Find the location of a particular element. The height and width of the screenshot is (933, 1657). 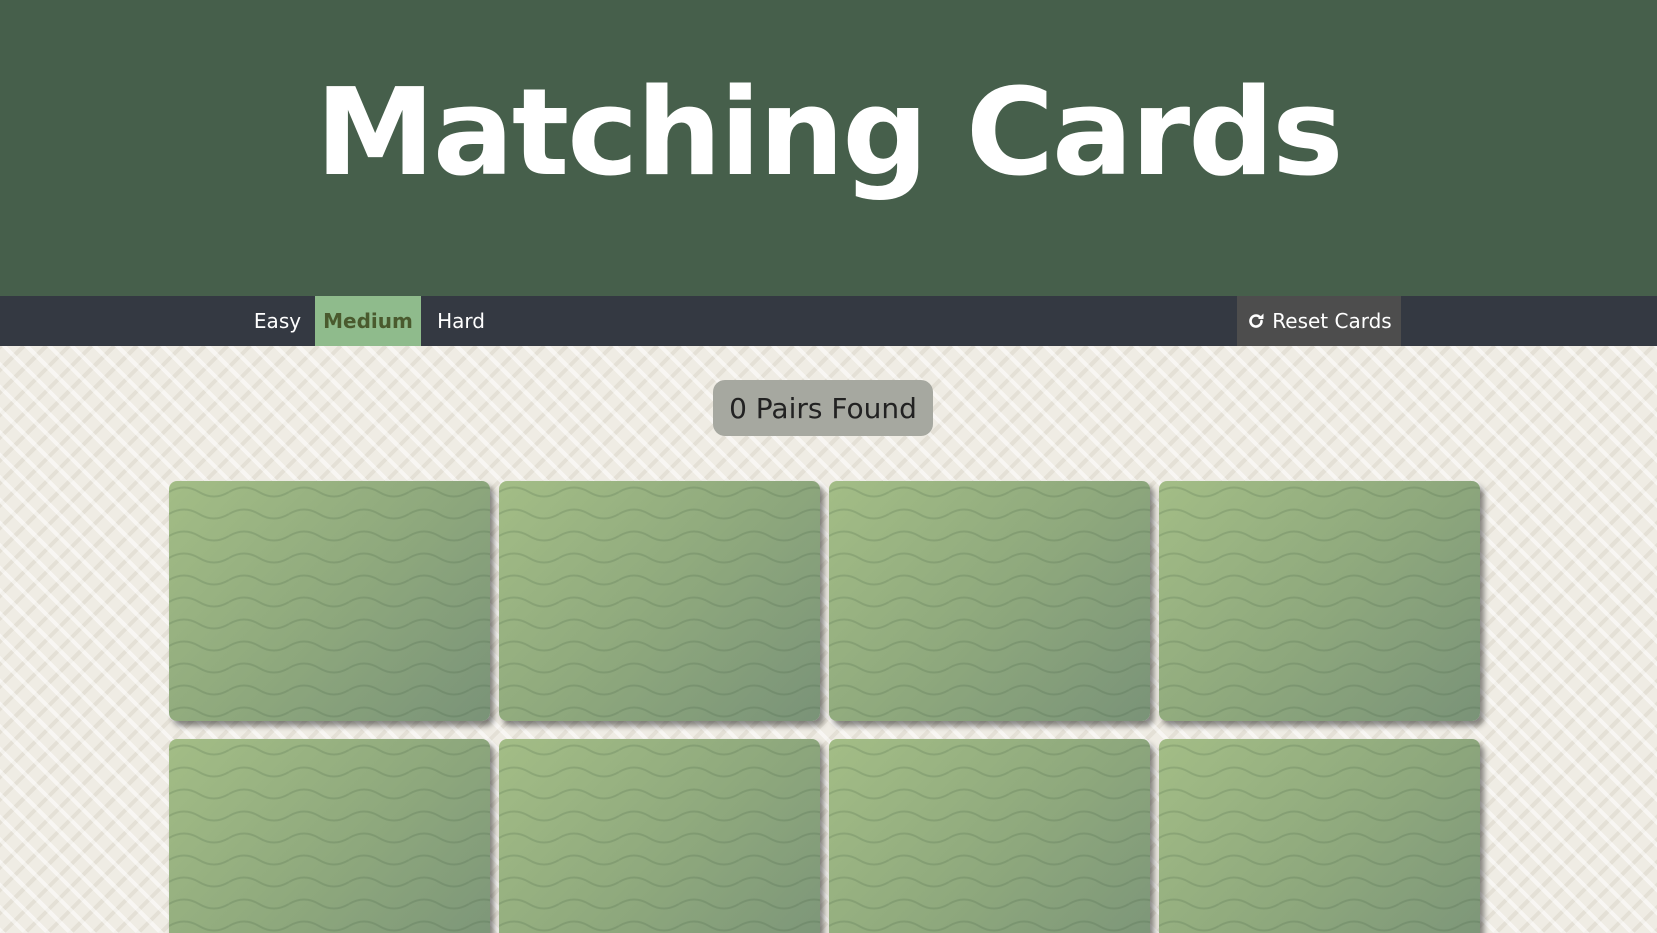

difficulty-hard-tab: Hard is located at coordinates (461, 321).